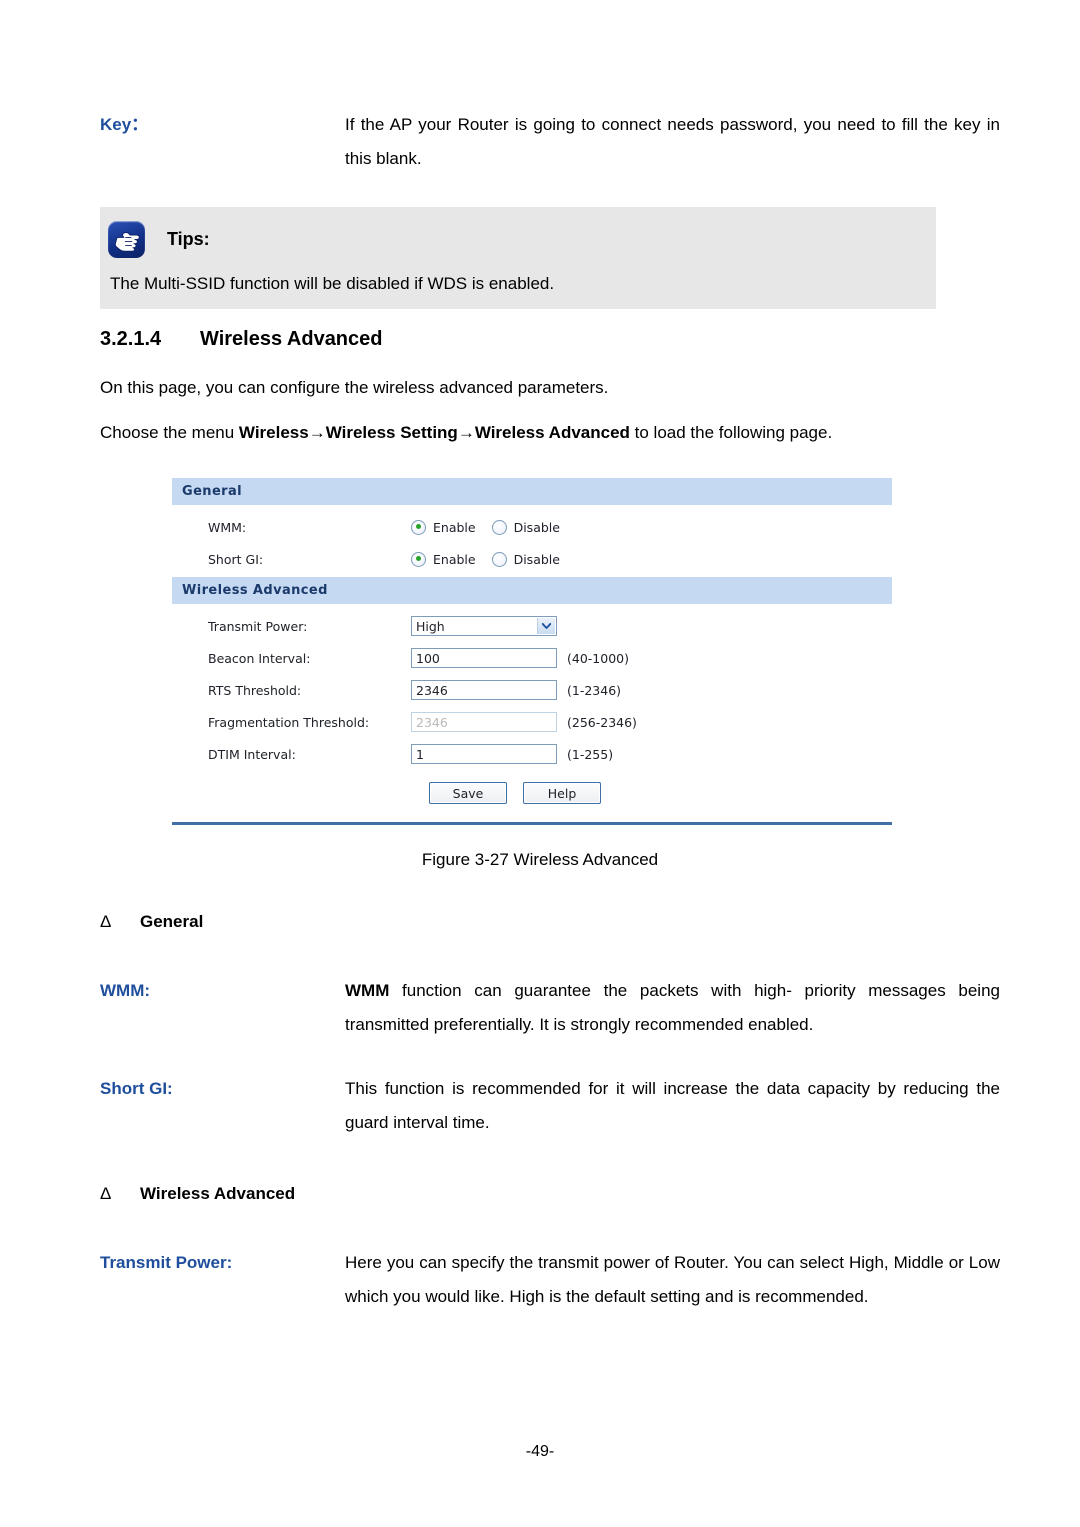  I want to click on short-gi-enable-radio, so click(418, 559).